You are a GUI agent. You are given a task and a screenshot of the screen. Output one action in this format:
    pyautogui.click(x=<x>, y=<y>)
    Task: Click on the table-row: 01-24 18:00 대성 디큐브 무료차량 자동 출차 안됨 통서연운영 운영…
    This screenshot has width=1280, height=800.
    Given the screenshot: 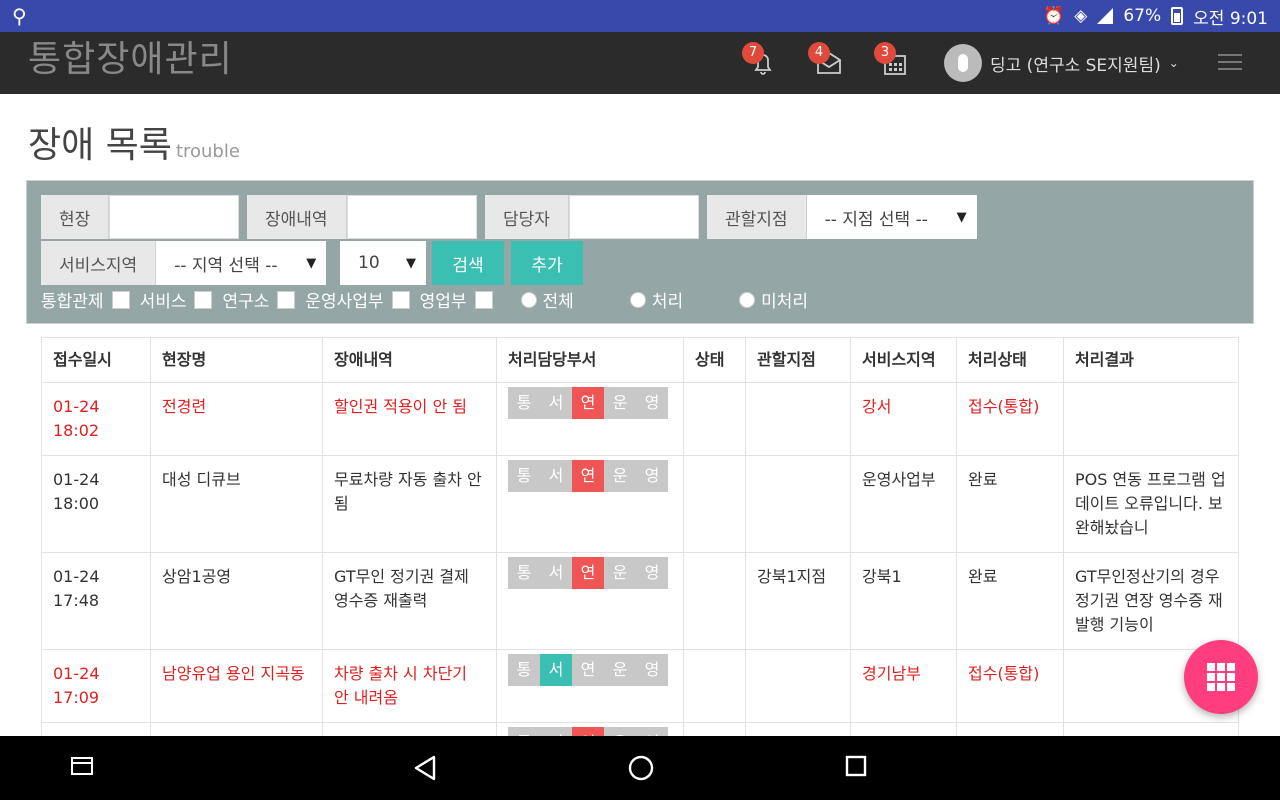 What is the action you would take?
    pyautogui.click(x=640, y=504)
    